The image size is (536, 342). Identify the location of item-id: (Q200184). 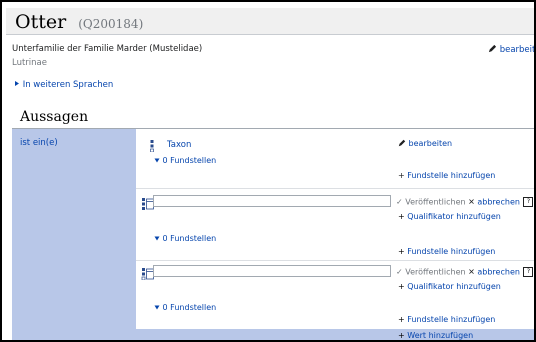
(111, 24).